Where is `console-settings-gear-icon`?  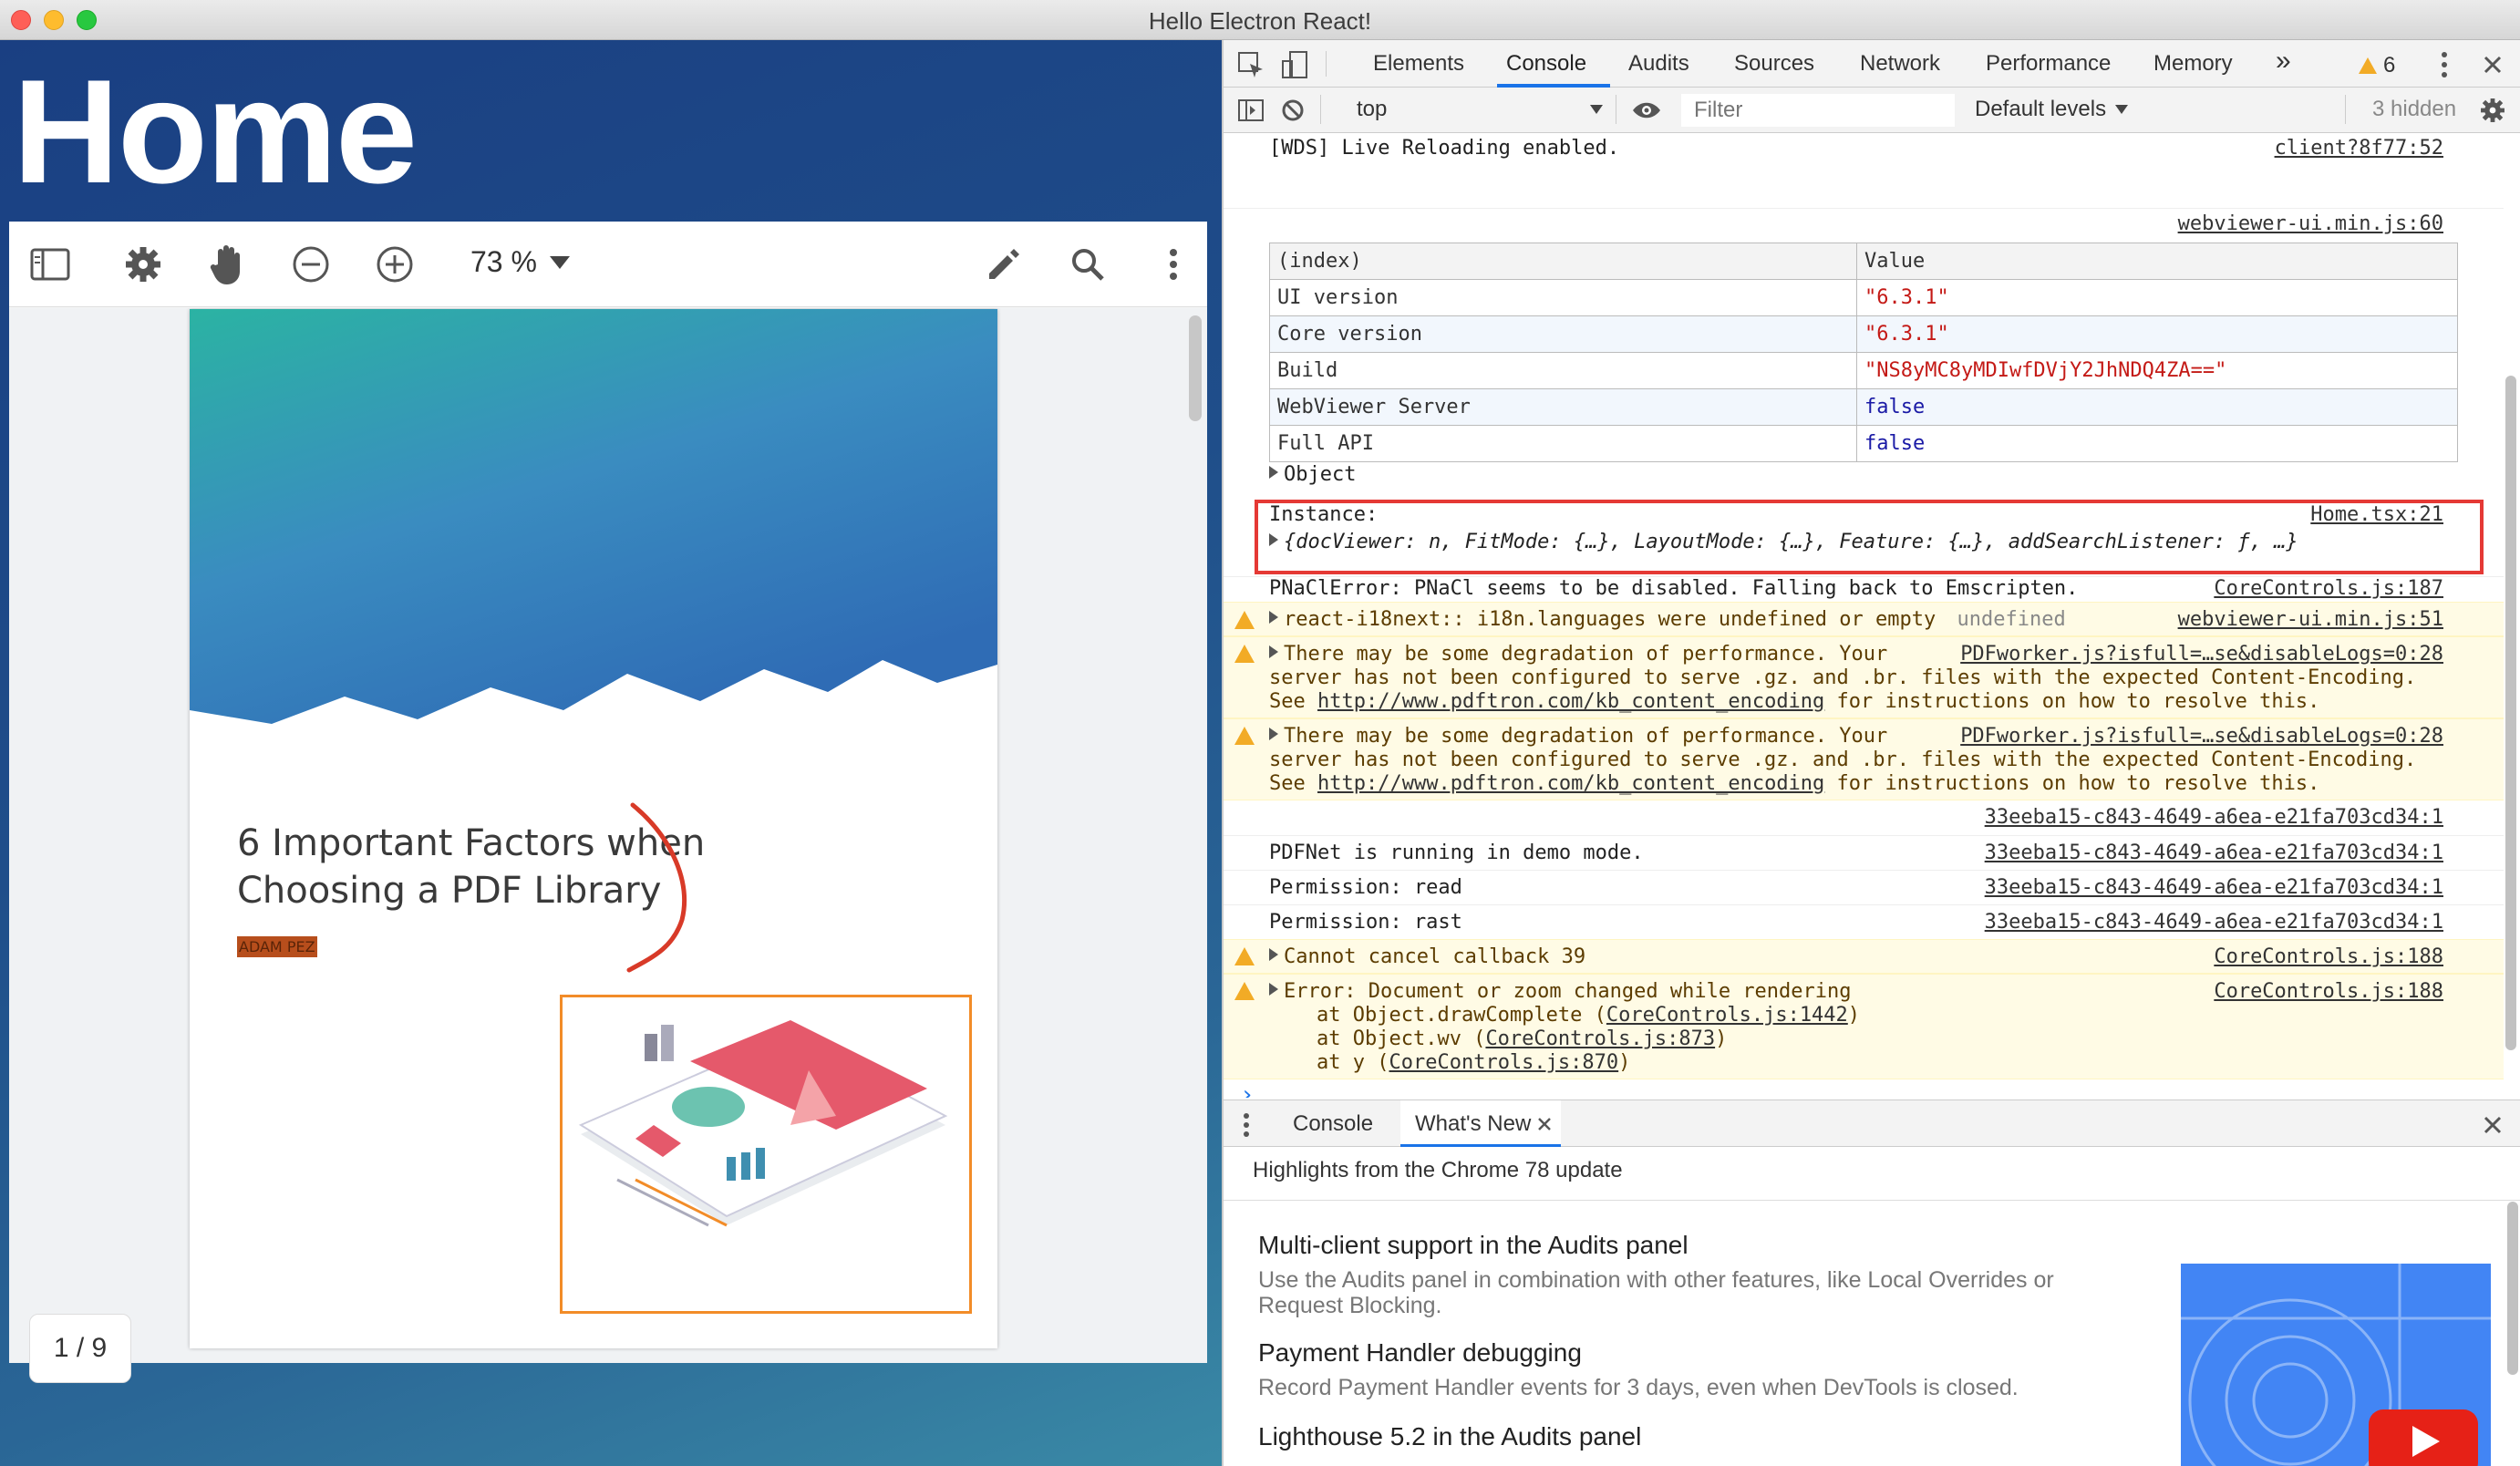 console-settings-gear-icon is located at coordinates (2492, 110).